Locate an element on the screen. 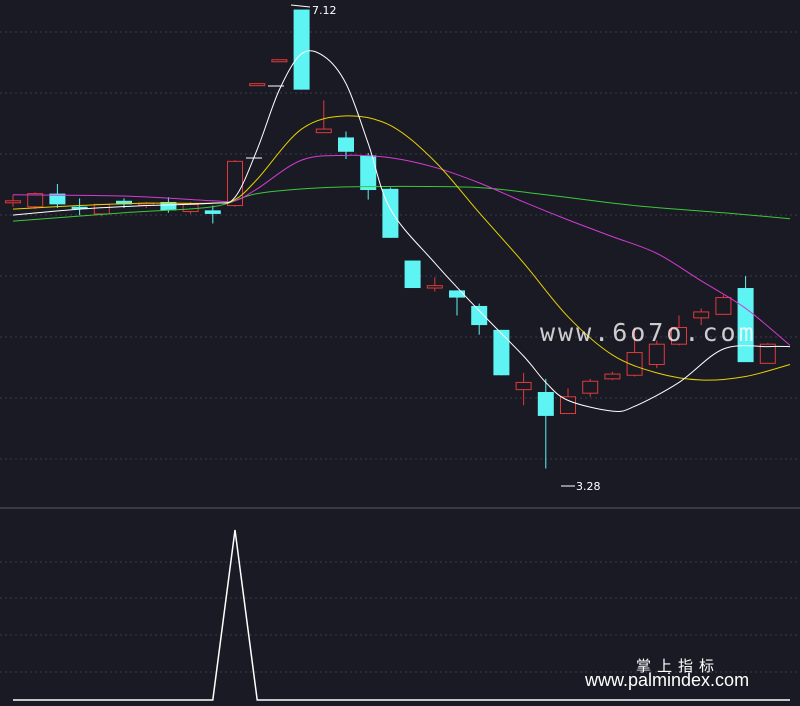 The width and height of the screenshot is (800, 706). watermark-main: www.6o7o.com is located at coordinates (648, 332).